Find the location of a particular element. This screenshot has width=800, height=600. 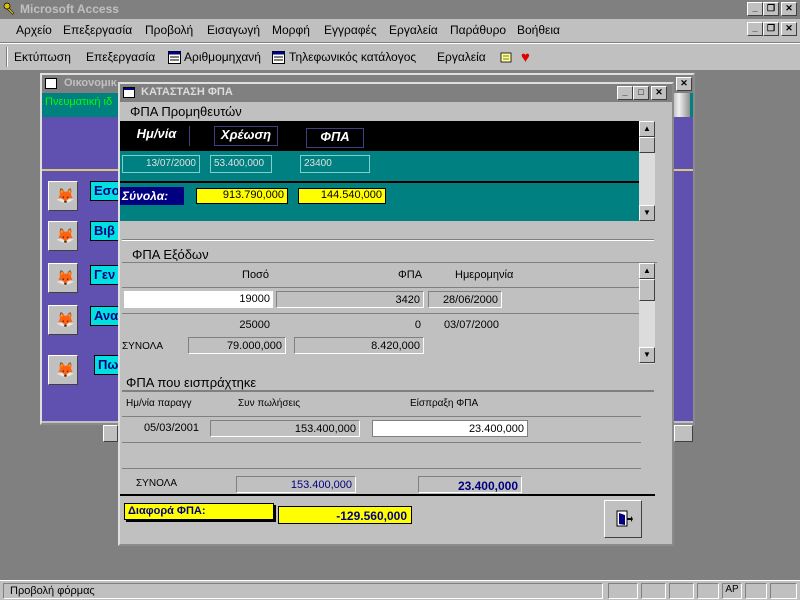

menu-view: Προβολή is located at coordinates (169, 30).